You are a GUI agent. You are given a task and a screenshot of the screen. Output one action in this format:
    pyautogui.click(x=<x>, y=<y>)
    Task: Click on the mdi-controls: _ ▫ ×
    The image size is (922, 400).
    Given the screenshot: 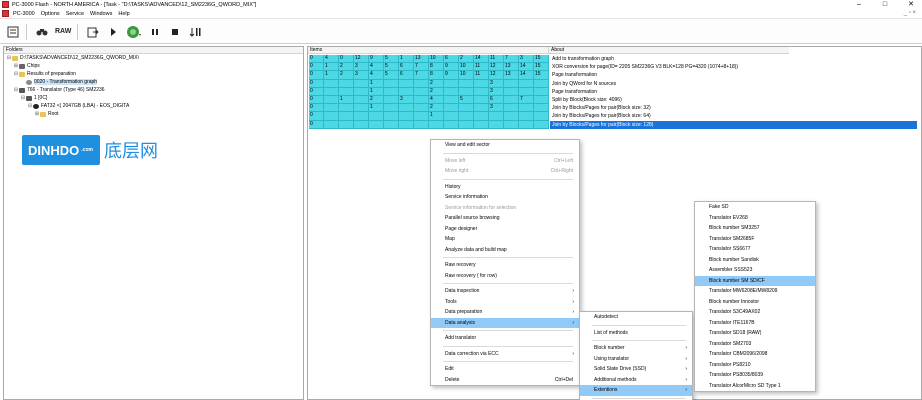 What is the action you would take?
    pyautogui.click(x=910, y=13)
    